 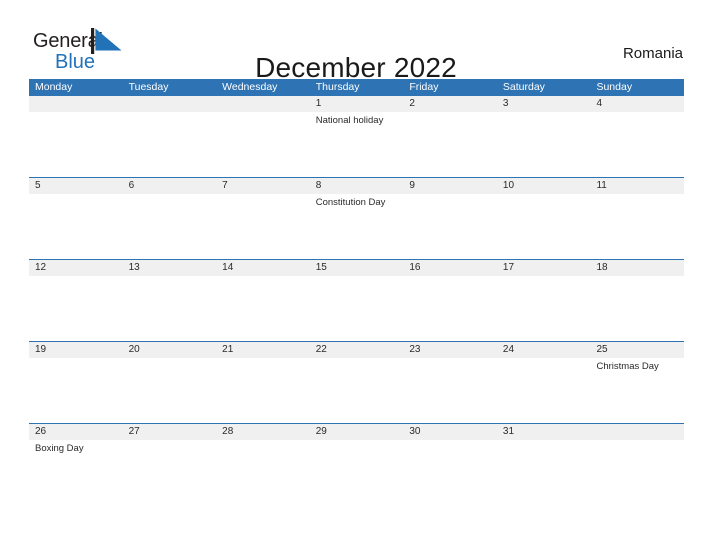 I want to click on day-cell: 29, so click(x=357, y=464).